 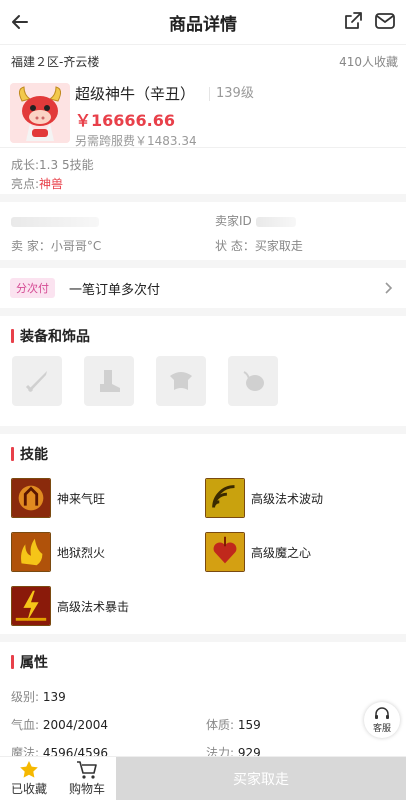 What do you see at coordinates (235, 246) in the screenshot?
I see `status-label: 状 态：` at bounding box center [235, 246].